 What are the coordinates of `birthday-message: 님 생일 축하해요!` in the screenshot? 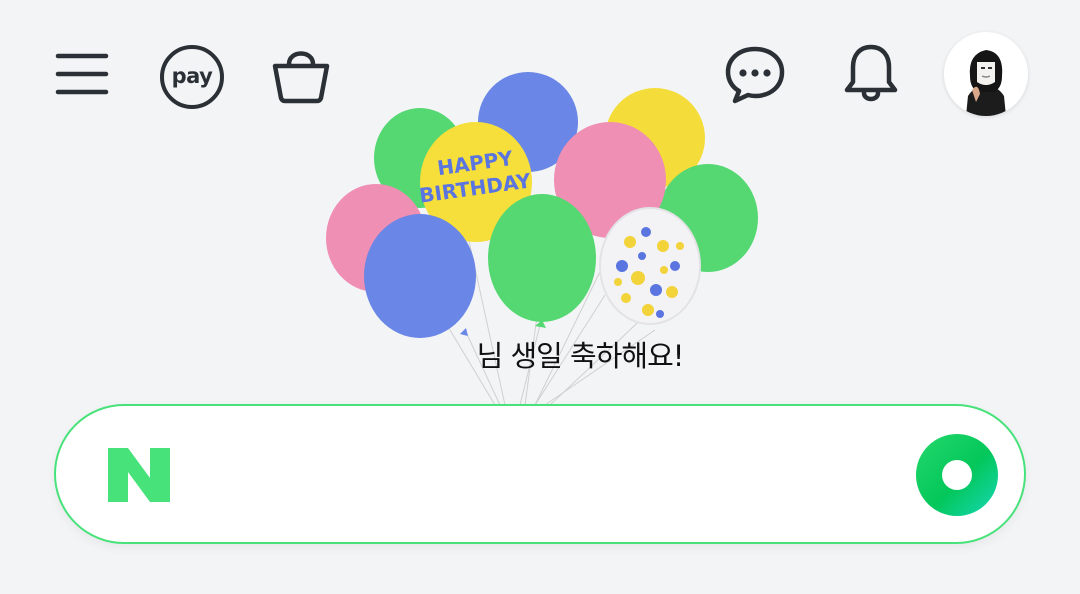 It's located at (580, 356).